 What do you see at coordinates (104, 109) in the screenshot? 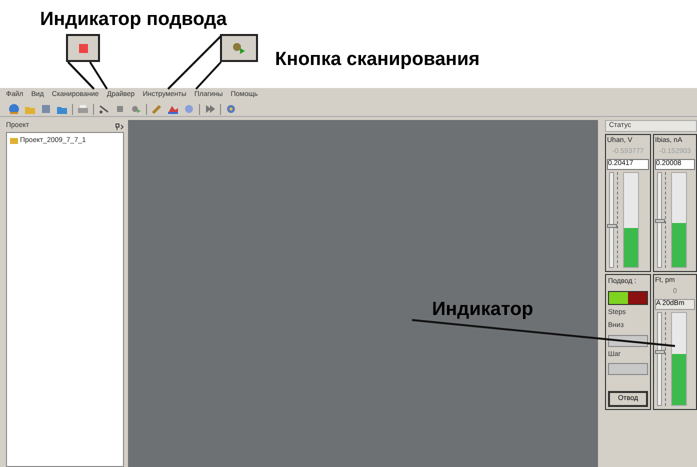
I see `probe-icon` at bounding box center [104, 109].